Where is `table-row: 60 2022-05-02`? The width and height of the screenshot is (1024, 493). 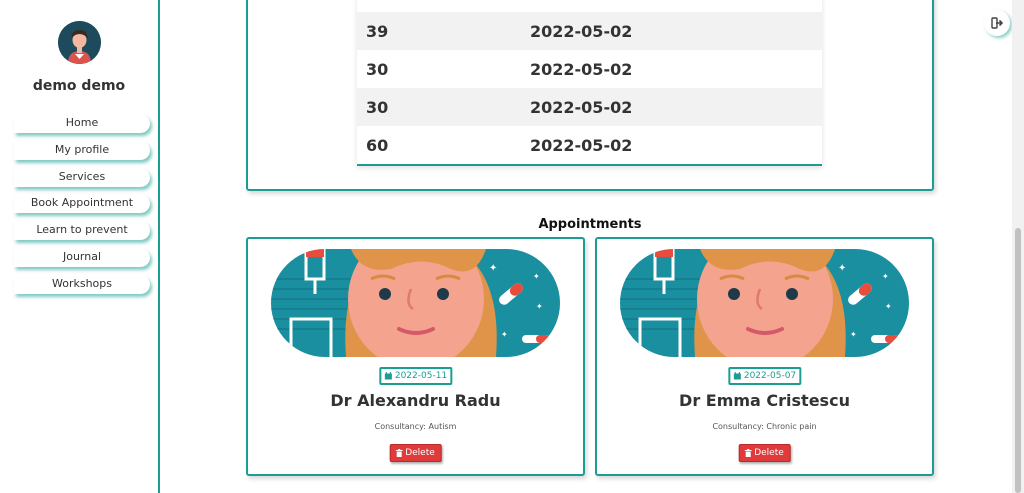 table-row: 60 2022-05-02 is located at coordinates (589, 145).